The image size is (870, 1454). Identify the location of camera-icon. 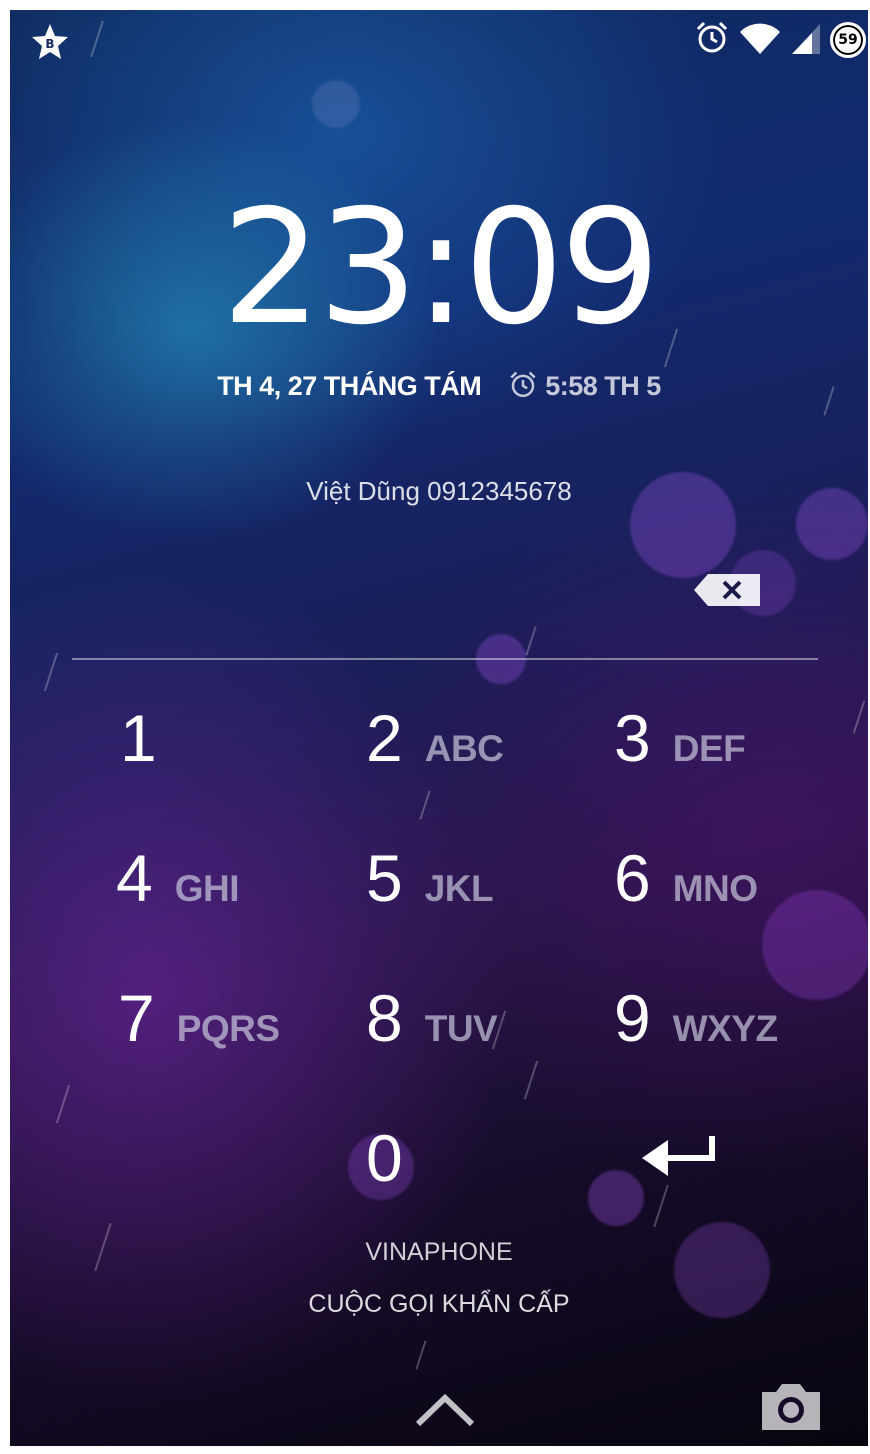
(791, 1407).